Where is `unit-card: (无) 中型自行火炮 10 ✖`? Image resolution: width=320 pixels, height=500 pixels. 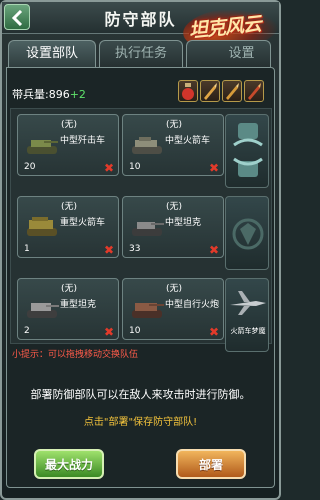 unit-card: (无) 中型自行火炮 10 ✖ is located at coordinates (173, 309).